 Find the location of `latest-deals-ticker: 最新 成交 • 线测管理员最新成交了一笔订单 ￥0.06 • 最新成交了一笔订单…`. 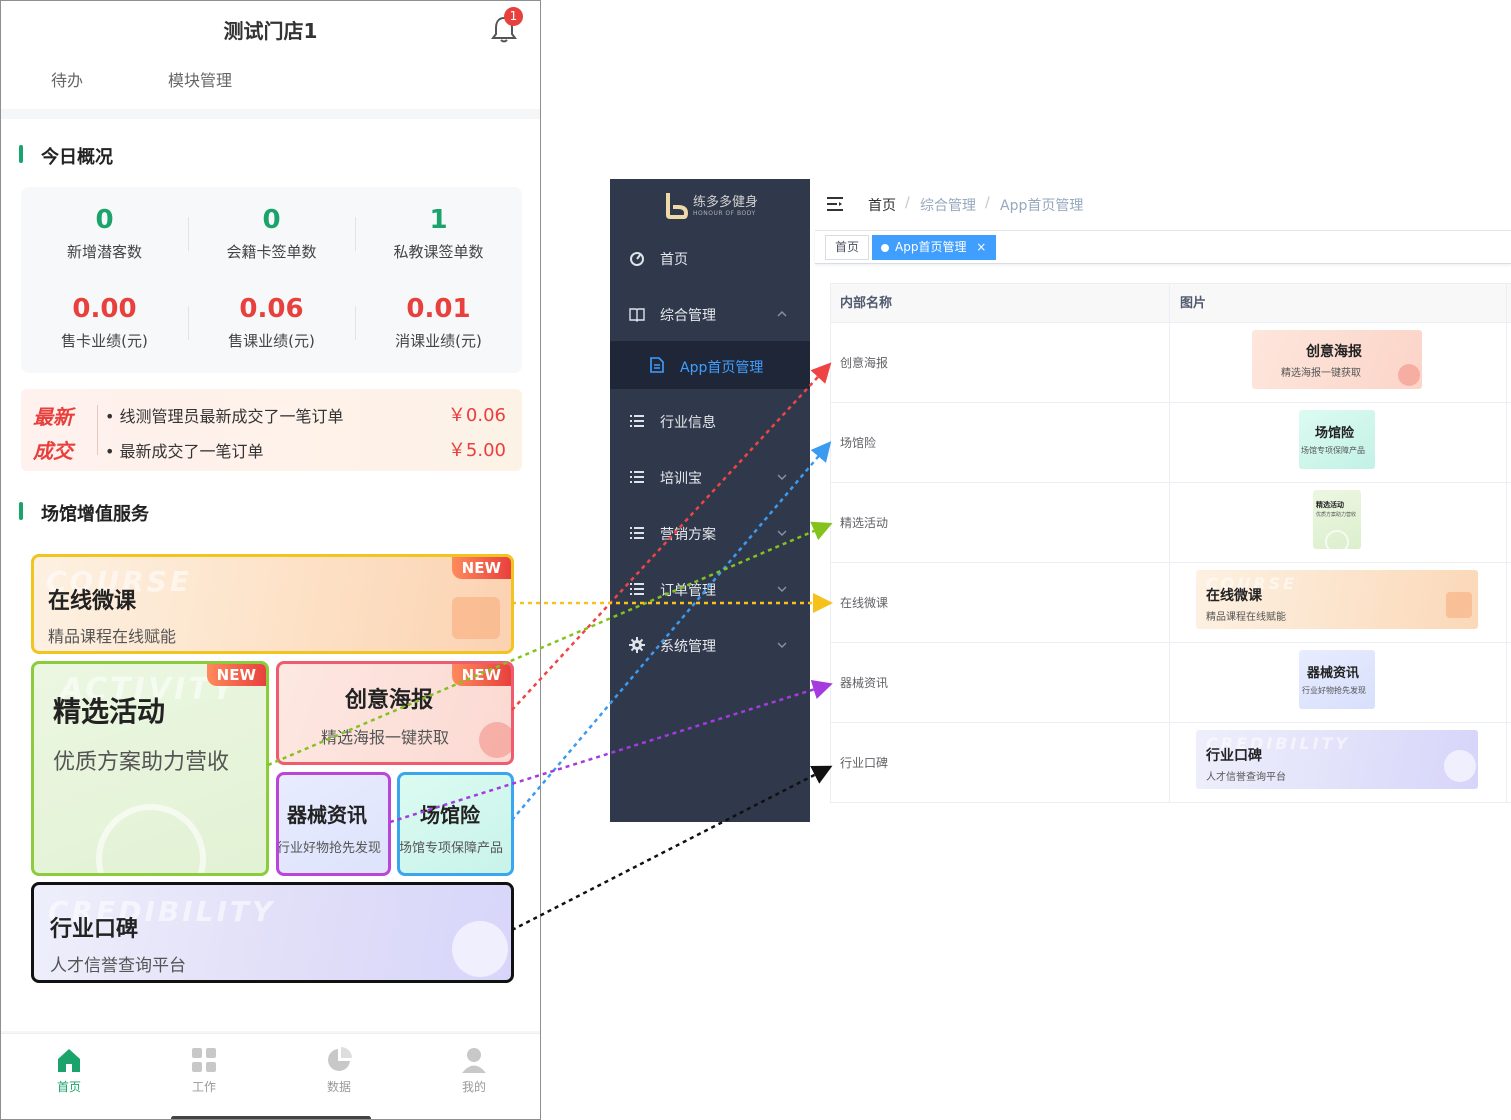

latest-deals-ticker: 最新 成交 • 线测管理员最新成交了一笔订单 ￥0.06 • 最新成交了一笔订单… is located at coordinates (271, 430).